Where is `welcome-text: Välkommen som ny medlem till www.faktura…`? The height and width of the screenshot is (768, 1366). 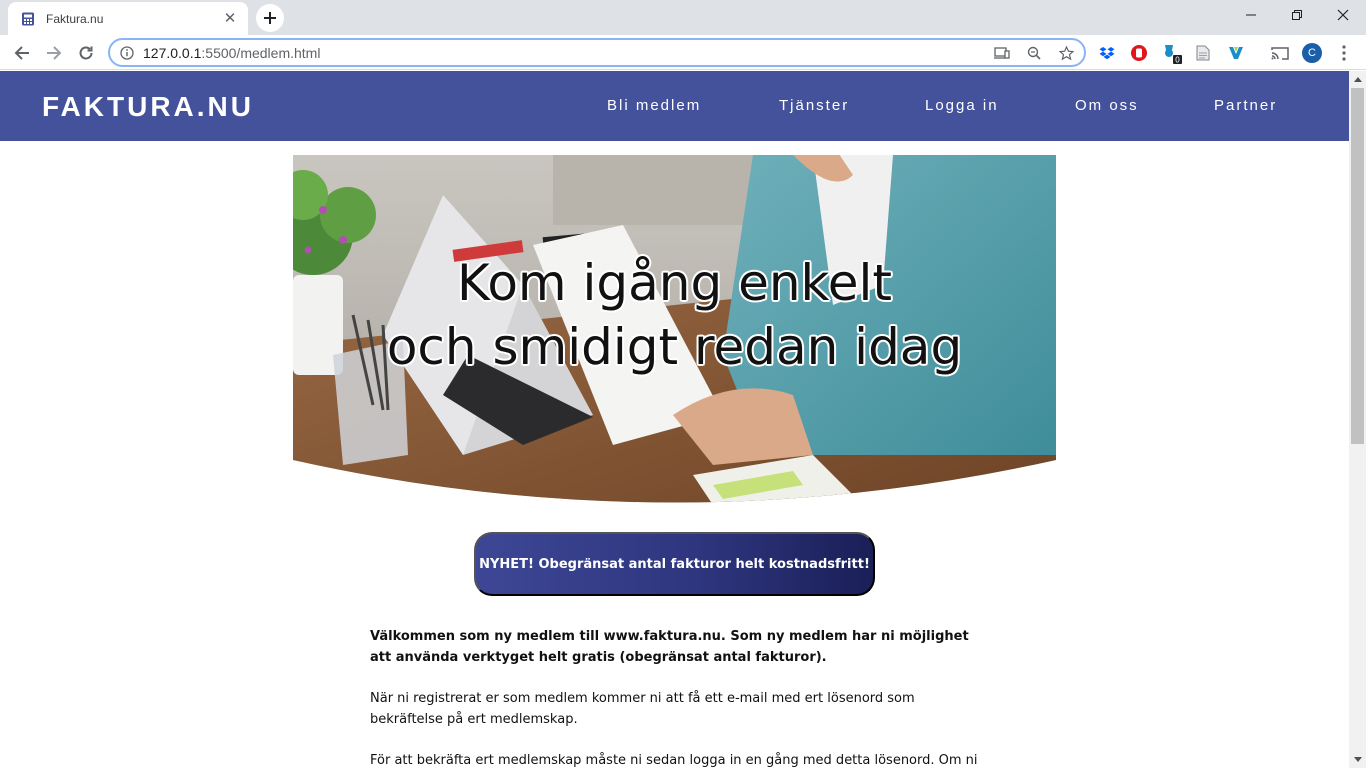 welcome-text: Välkommen som ny medlem till www.faktura… is located at coordinates (675, 697).